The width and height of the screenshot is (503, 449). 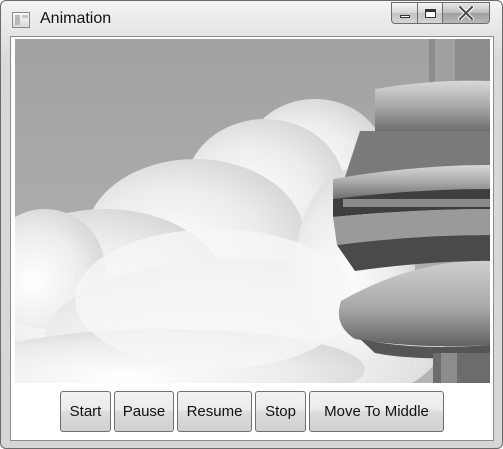 What do you see at coordinates (251, 18) in the screenshot?
I see `title-bar: Animation` at bounding box center [251, 18].